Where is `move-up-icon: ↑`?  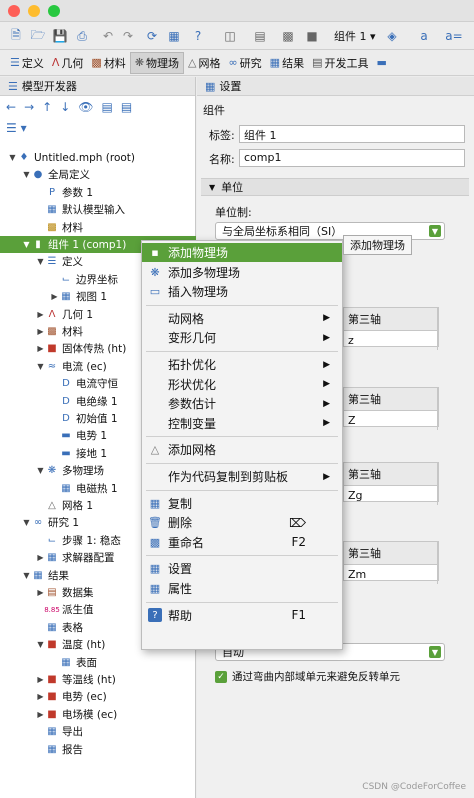
move-up-icon: ↑ is located at coordinates (47, 107).